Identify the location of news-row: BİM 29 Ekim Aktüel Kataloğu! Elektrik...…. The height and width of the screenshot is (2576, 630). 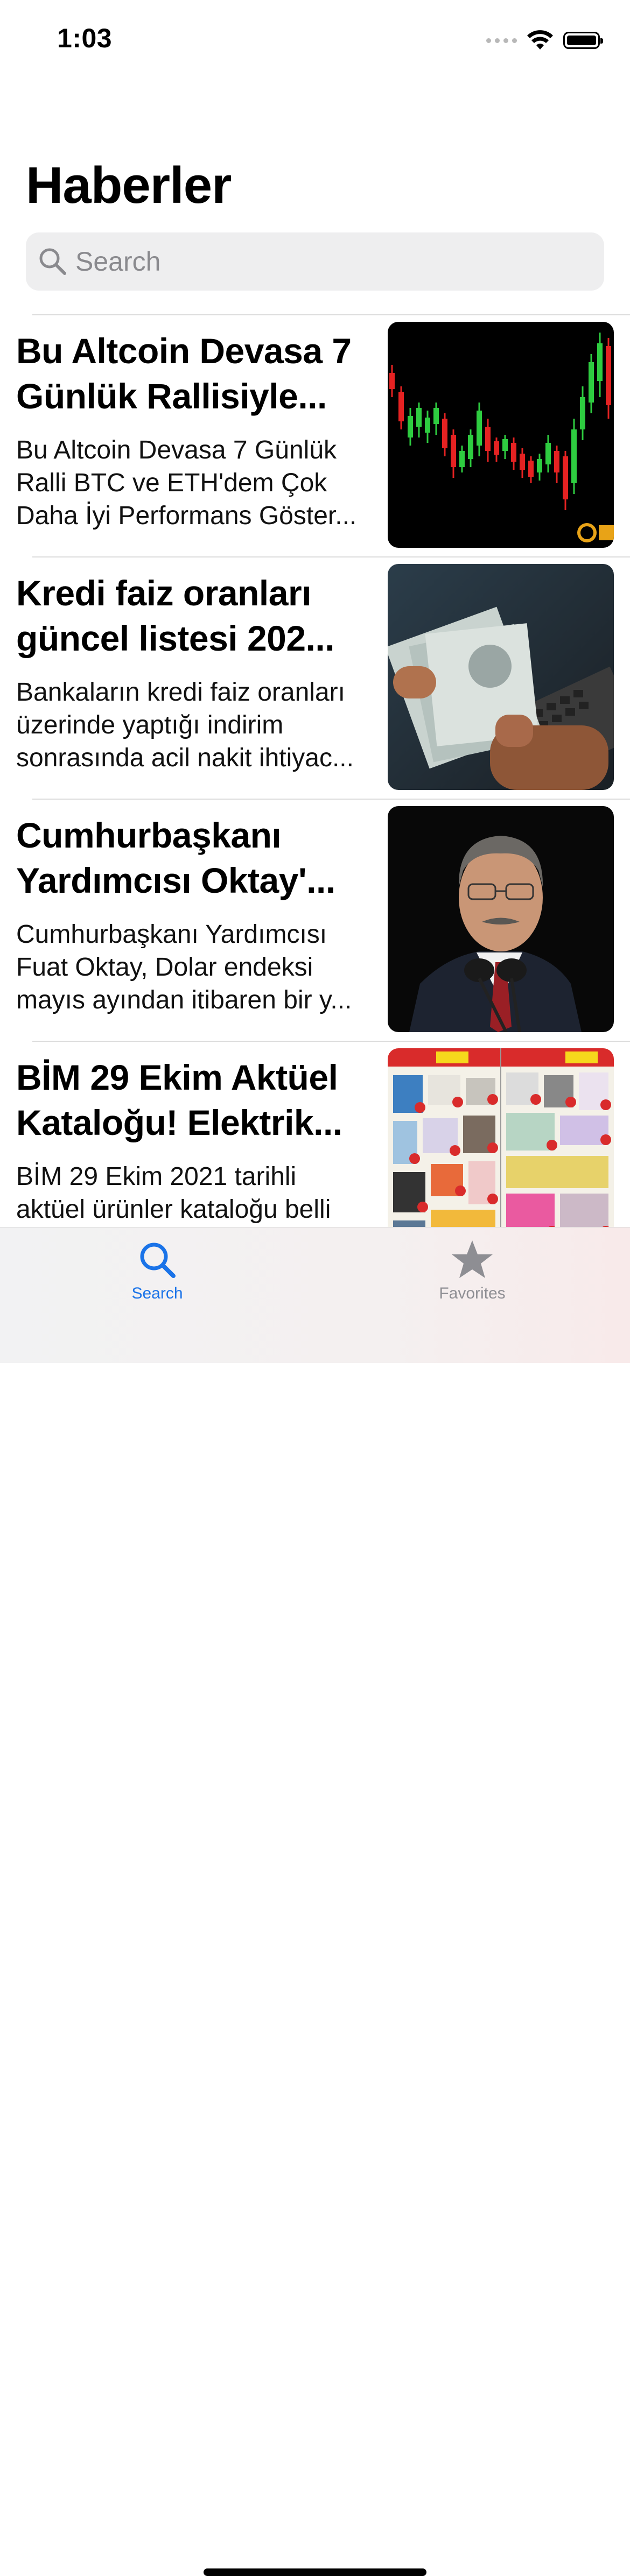
(315, 1134).